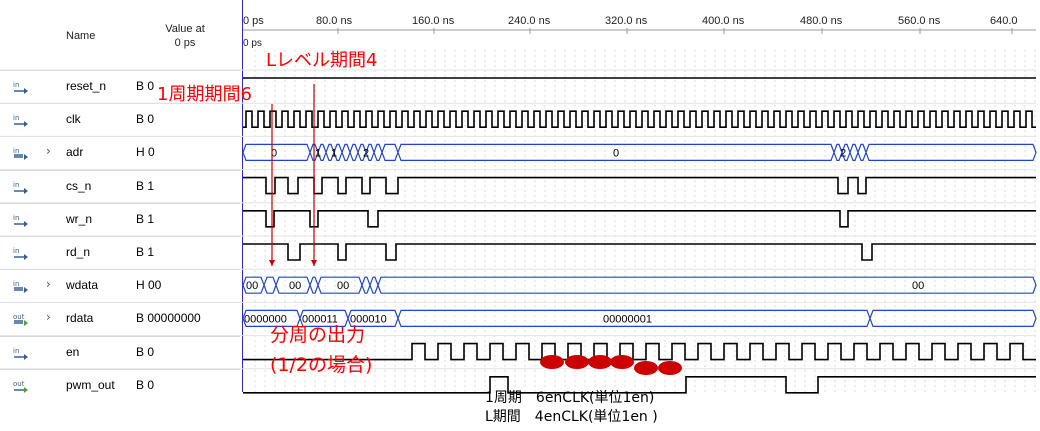 This screenshot has height=431, width=1040. I want to click on time-tick-label: 640.0, so click(1004, 21).